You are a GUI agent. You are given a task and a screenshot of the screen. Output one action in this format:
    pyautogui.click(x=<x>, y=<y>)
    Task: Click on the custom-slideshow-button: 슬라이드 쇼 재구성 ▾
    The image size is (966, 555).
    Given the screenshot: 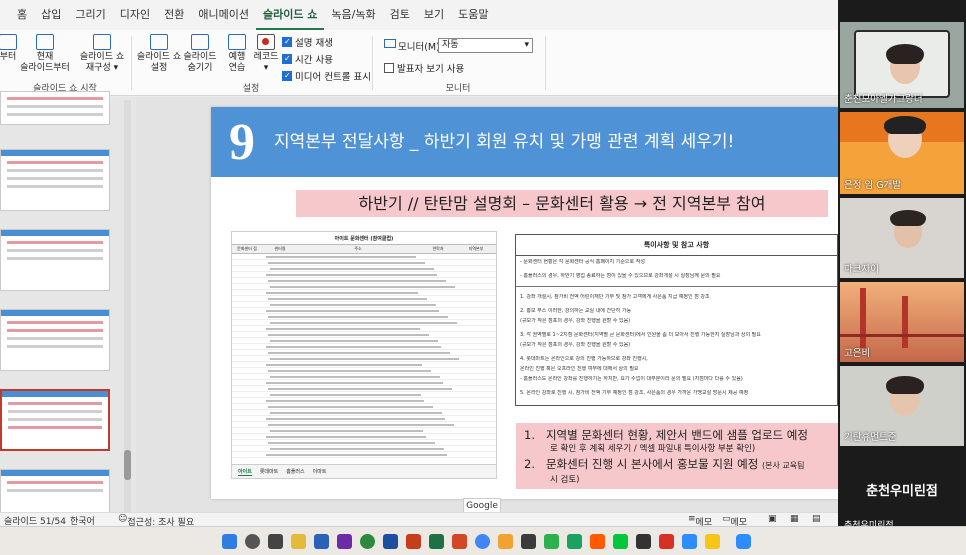 What is the action you would take?
    pyautogui.click(x=102, y=54)
    